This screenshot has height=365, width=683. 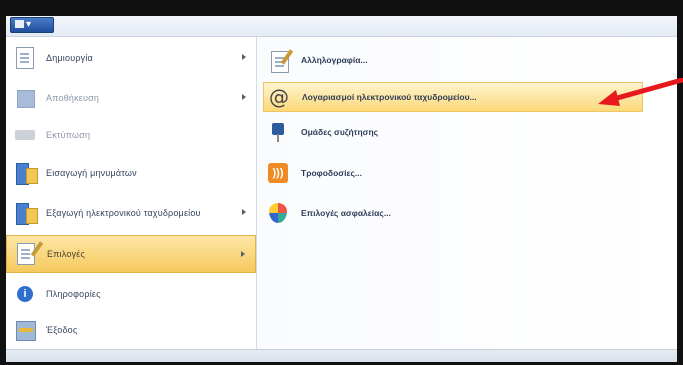 What do you see at coordinates (66, 254) in the screenshot?
I see `menu-item-label: Επιλογές` at bounding box center [66, 254].